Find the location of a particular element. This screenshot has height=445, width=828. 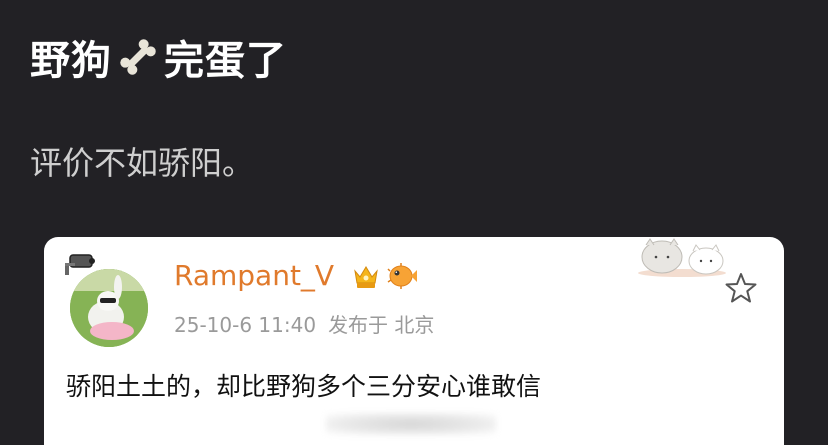

comment-timestamp: 25-10-6 11:40 is located at coordinates (245, 325).